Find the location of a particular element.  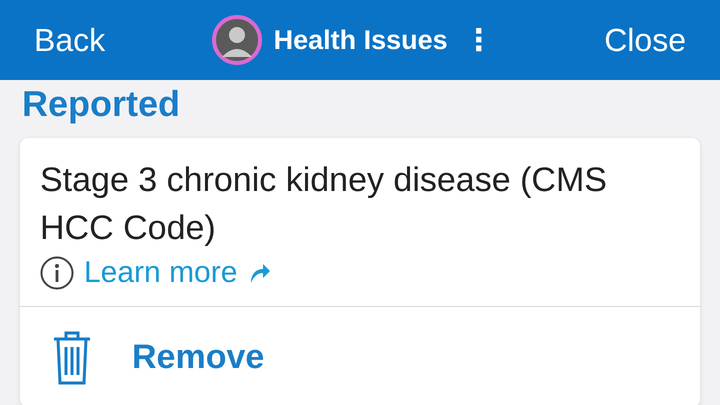

remove-button: Remove is located at coordinates (198, 357).